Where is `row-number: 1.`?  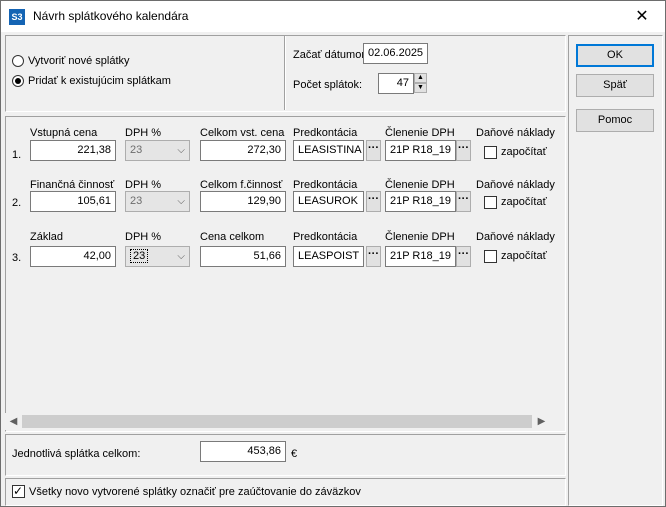 row-number: 1. is located at coordinates (17, 155).